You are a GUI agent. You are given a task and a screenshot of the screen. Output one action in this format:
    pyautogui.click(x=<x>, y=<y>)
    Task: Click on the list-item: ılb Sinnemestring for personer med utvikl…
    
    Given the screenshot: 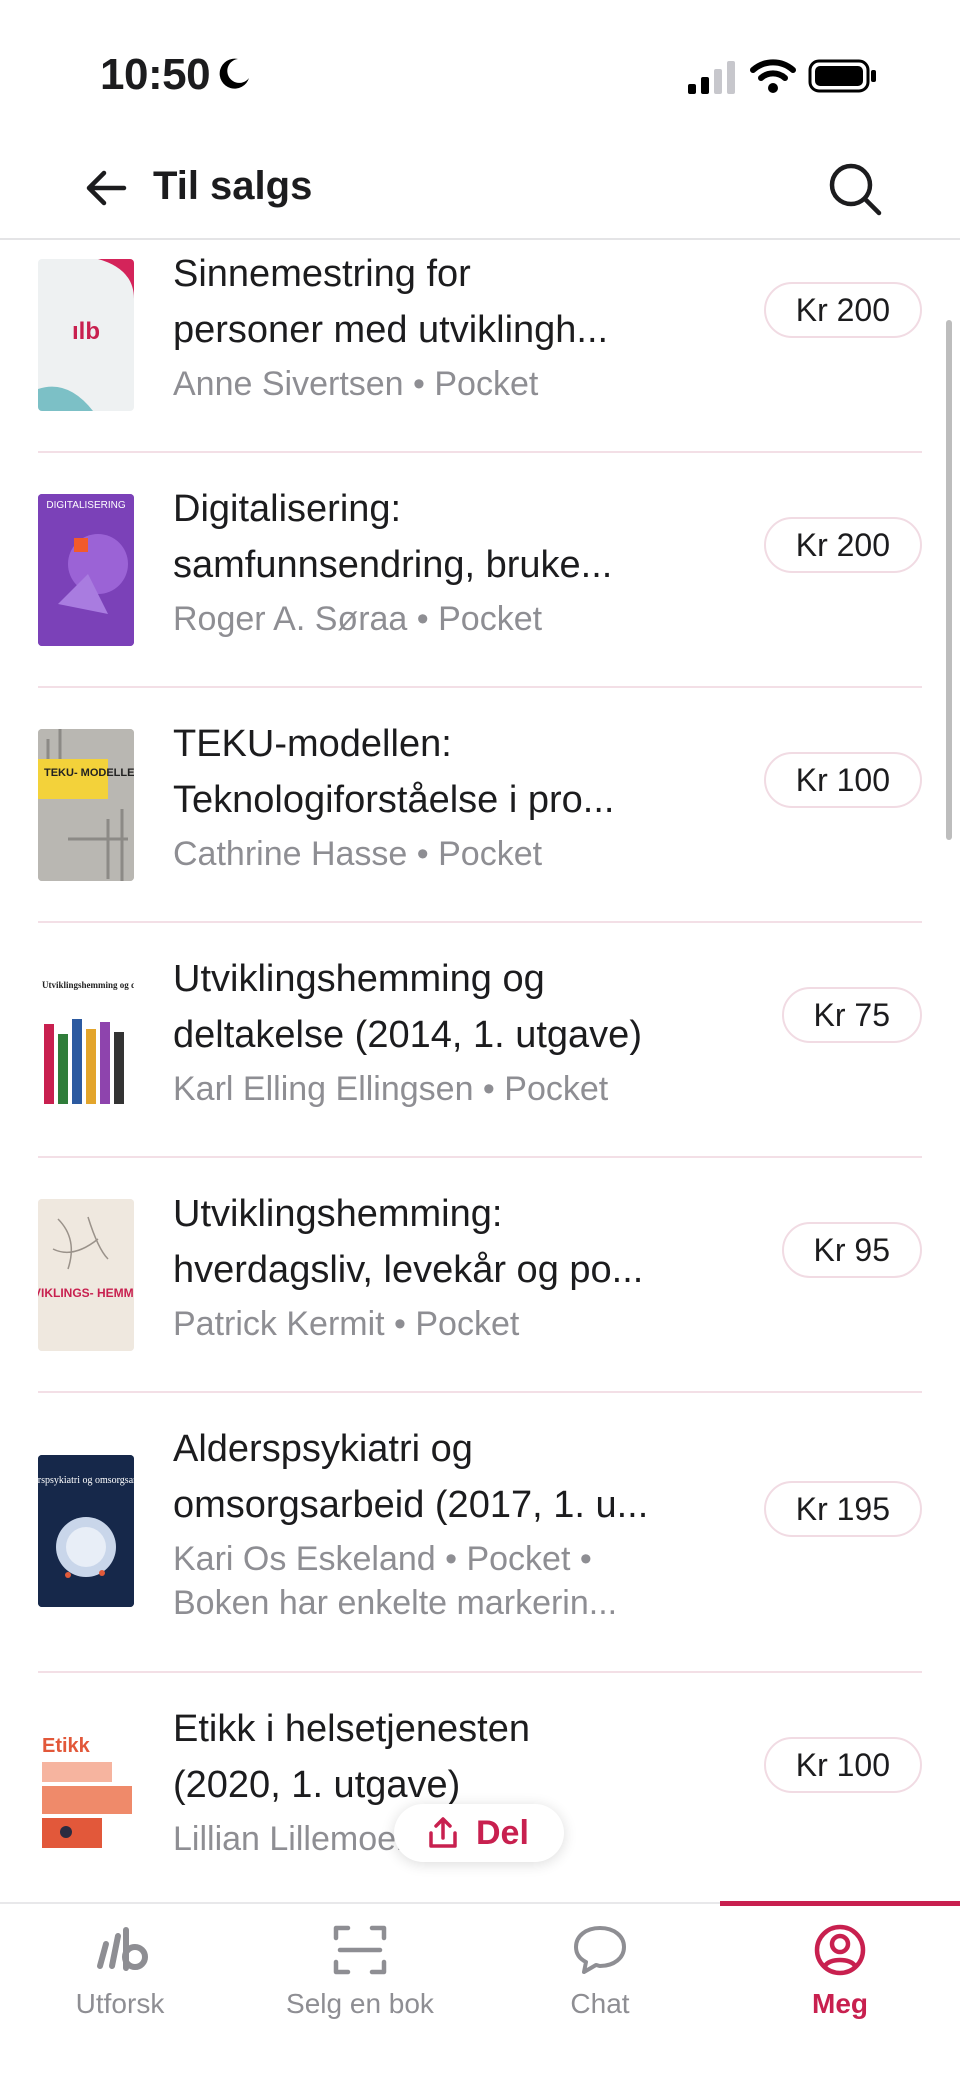 What is the action you would take?
    pyautogui.click(x=480, y=347)
    